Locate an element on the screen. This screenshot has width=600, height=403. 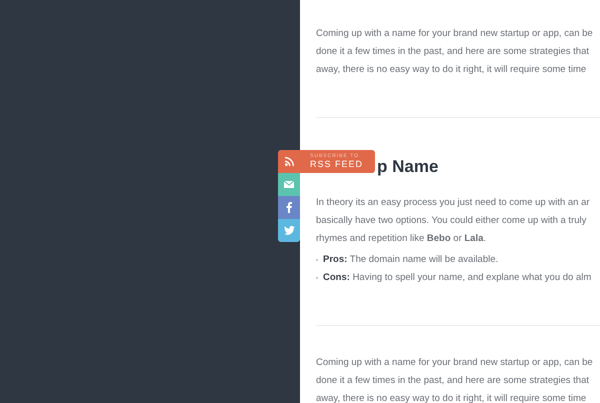
paragraph-line: basically have two options. You could either come up with a truly is located at coordinates (451, 221).